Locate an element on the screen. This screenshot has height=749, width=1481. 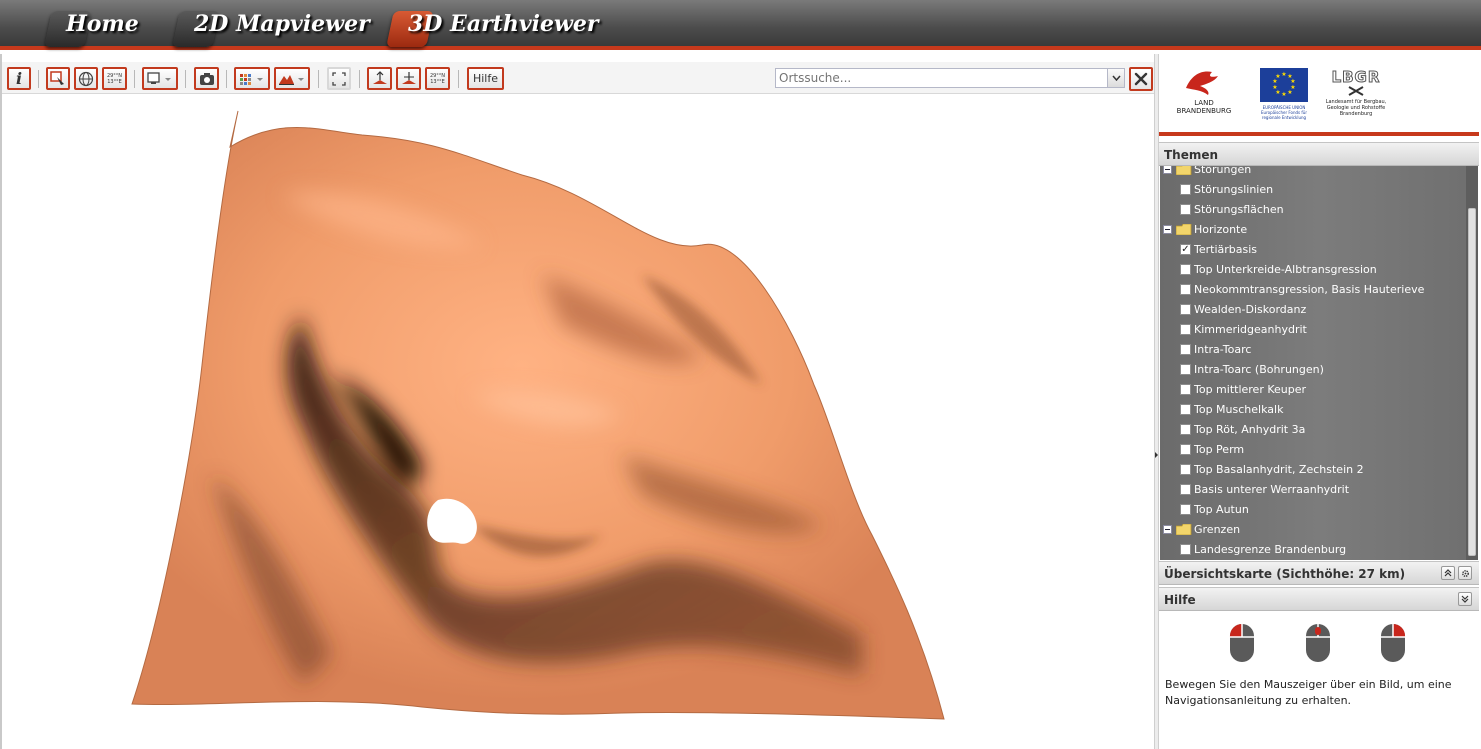
gear-icon is located at coordinates (1465, 573).